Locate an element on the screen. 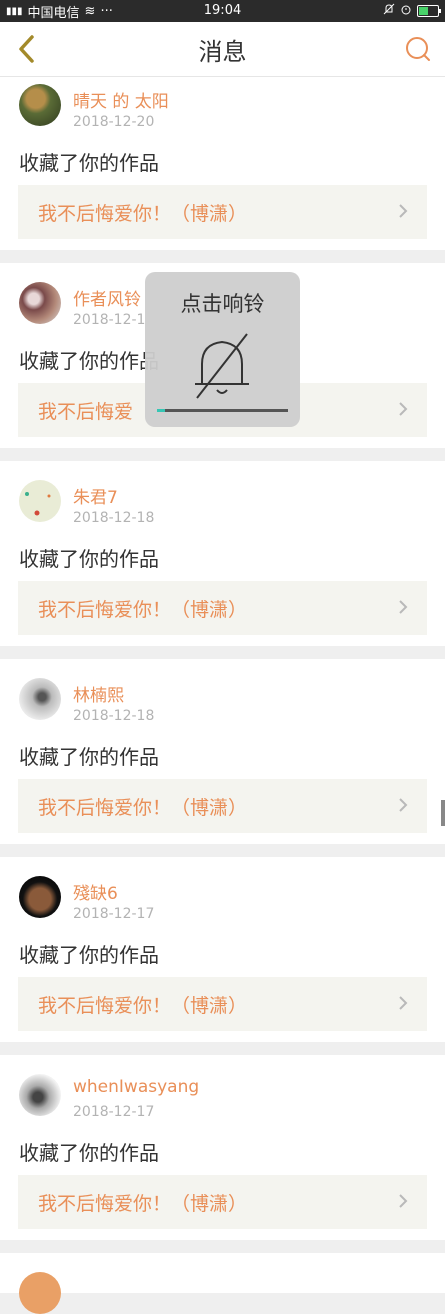  app-header: 消息 is located at coordinates (222, 49).